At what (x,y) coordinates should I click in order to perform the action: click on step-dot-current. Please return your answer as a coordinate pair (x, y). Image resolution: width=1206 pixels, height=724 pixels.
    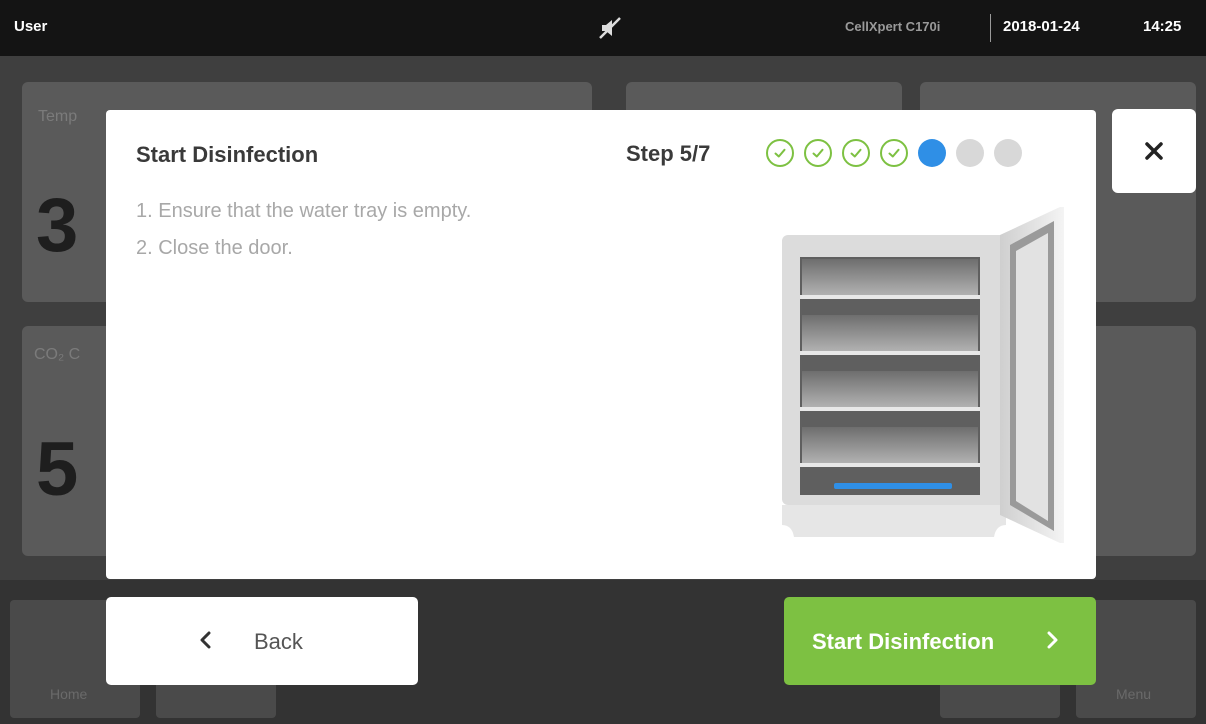
    Looking at the image, I should click on (932, 153).